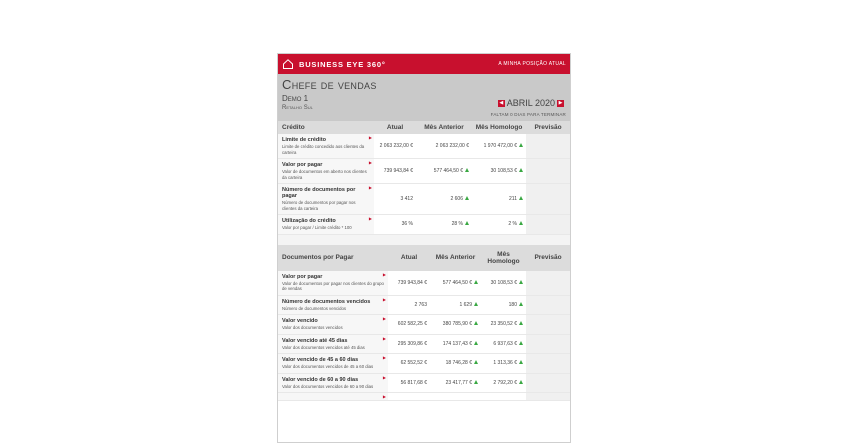 This screenshot has width=848, height=446. I want to click on month-selector: ◀ ABRIL 2020 ▶, so click(531, 103).